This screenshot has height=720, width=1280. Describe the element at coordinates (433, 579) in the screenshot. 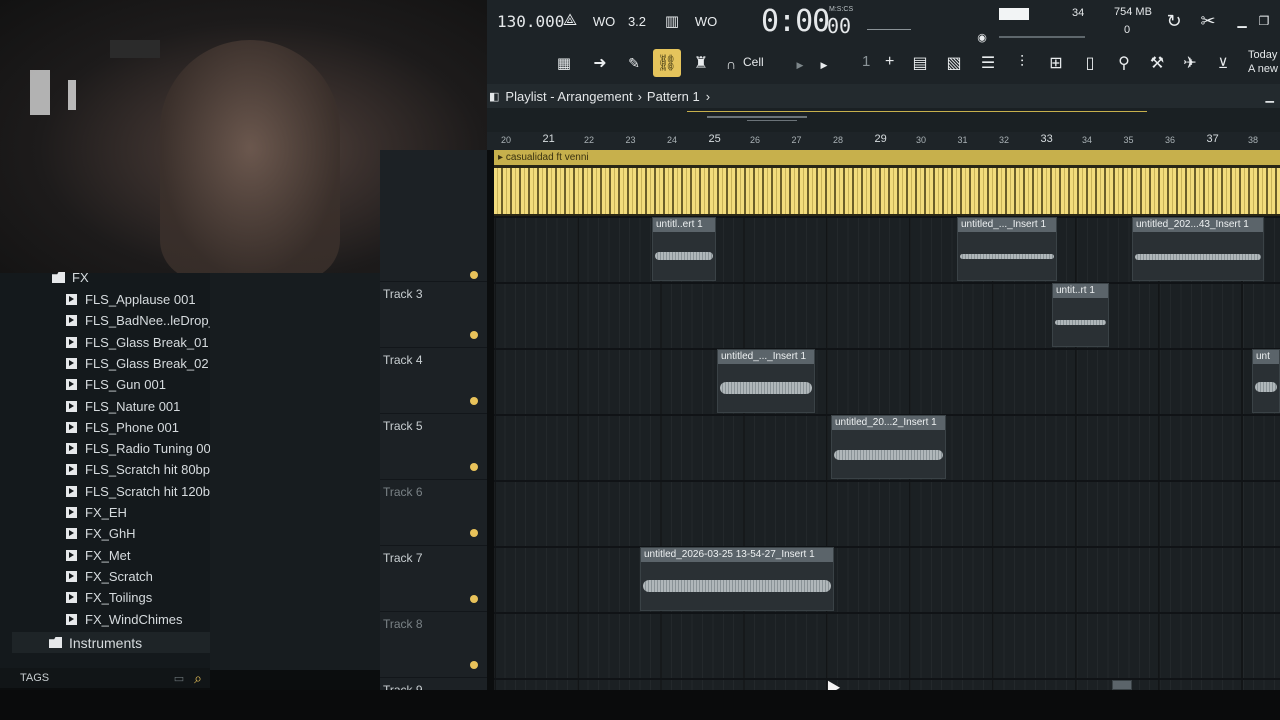

I see `track-header: Track 7` at that location.